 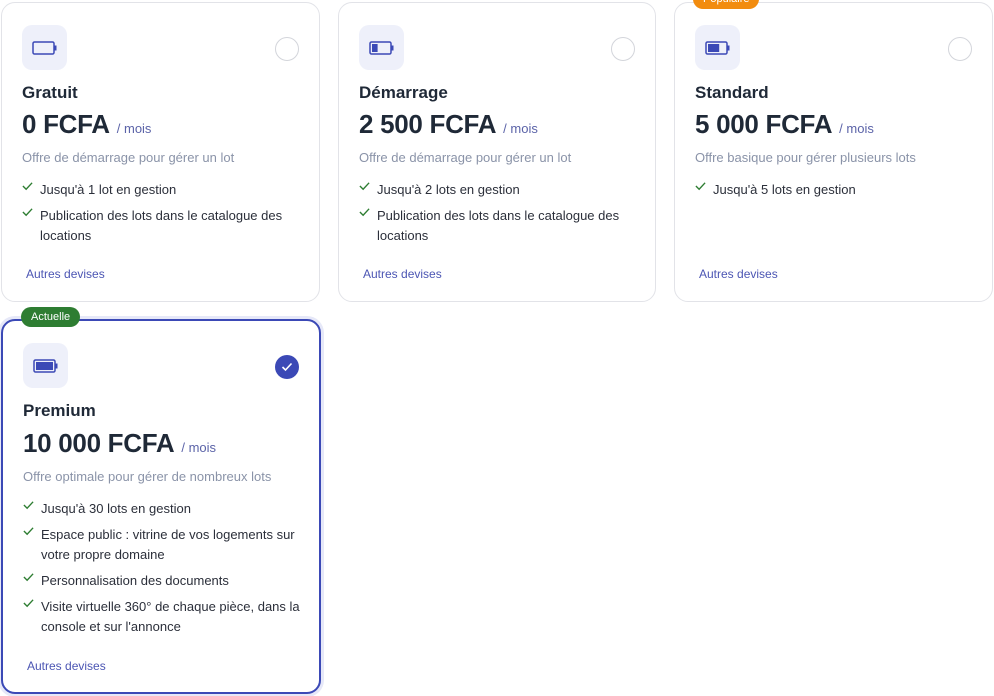 I want to click on plan-description: Offre basique pour gérer plusieurs lots, so click(x=805, y=157).